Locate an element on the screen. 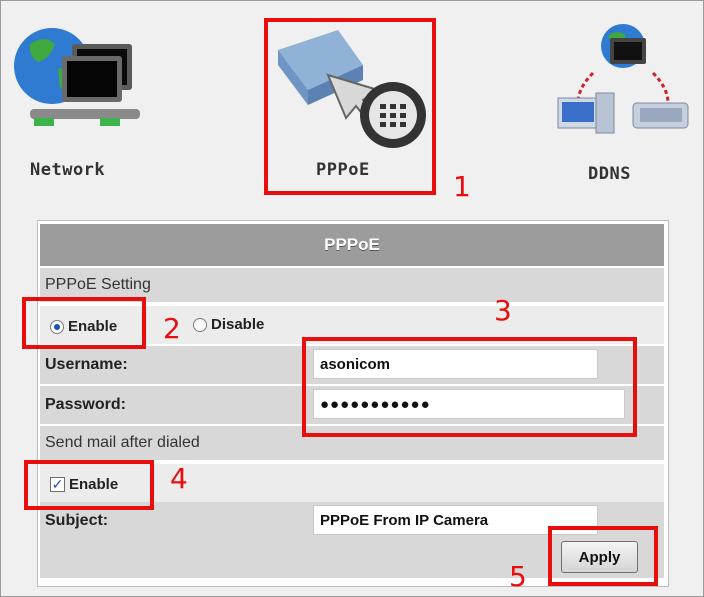  network-tab: Network is located at coordinates (85, 99).